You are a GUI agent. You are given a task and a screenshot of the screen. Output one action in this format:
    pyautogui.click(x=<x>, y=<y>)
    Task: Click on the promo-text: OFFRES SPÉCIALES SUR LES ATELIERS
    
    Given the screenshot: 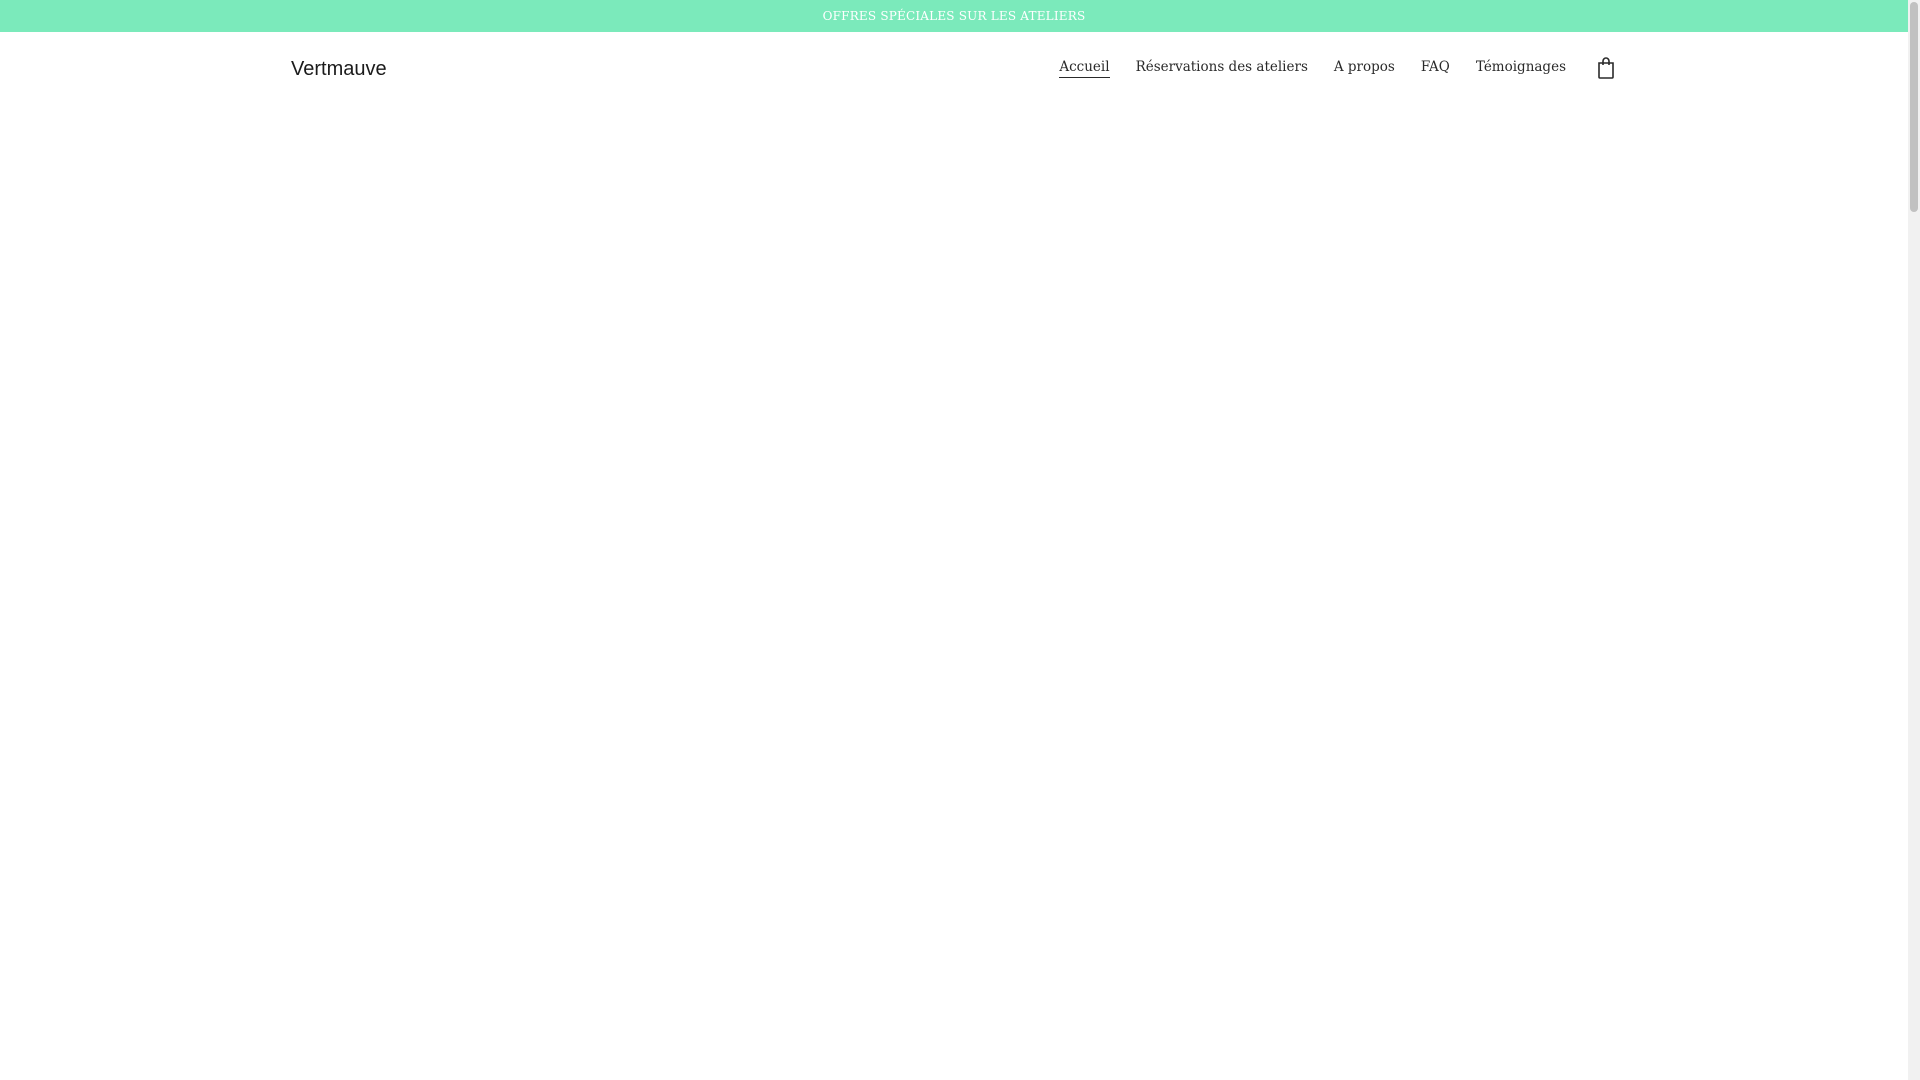 What is the action you would take?
    pyautogui.click(x=954, y=16)
    